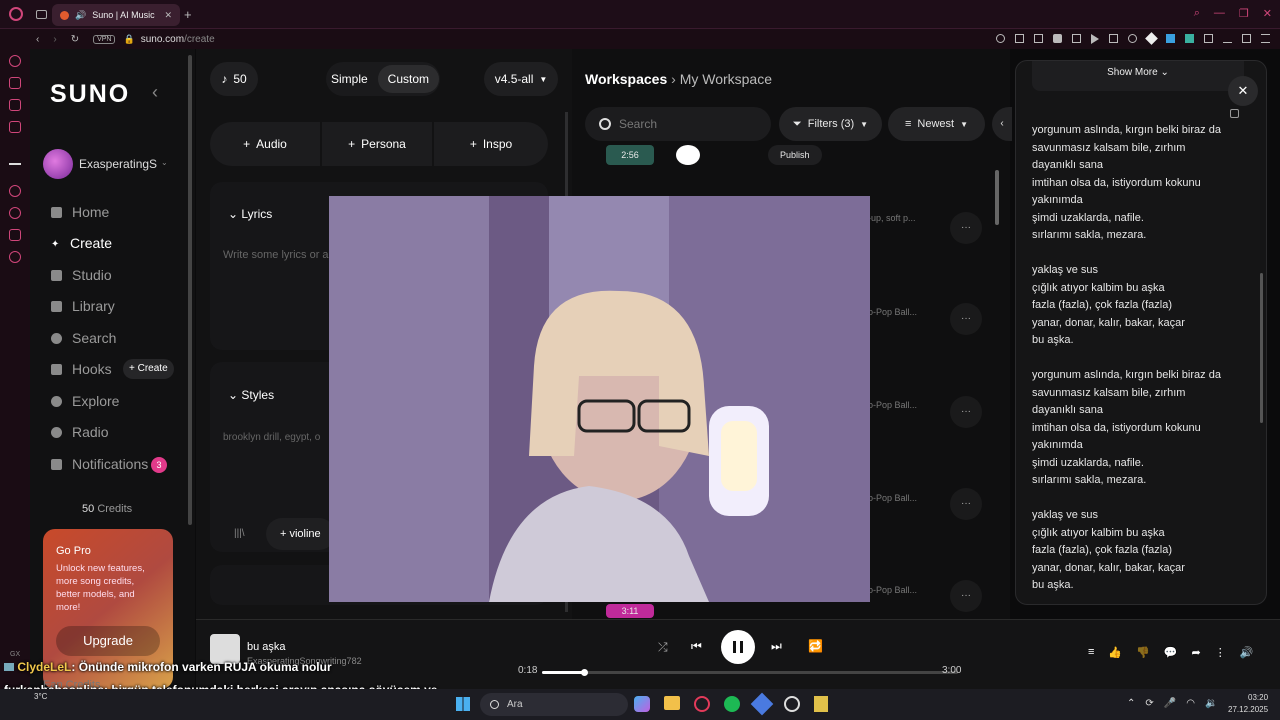  I want to click on song-row: 2:56 Publish, so click(806, 155).